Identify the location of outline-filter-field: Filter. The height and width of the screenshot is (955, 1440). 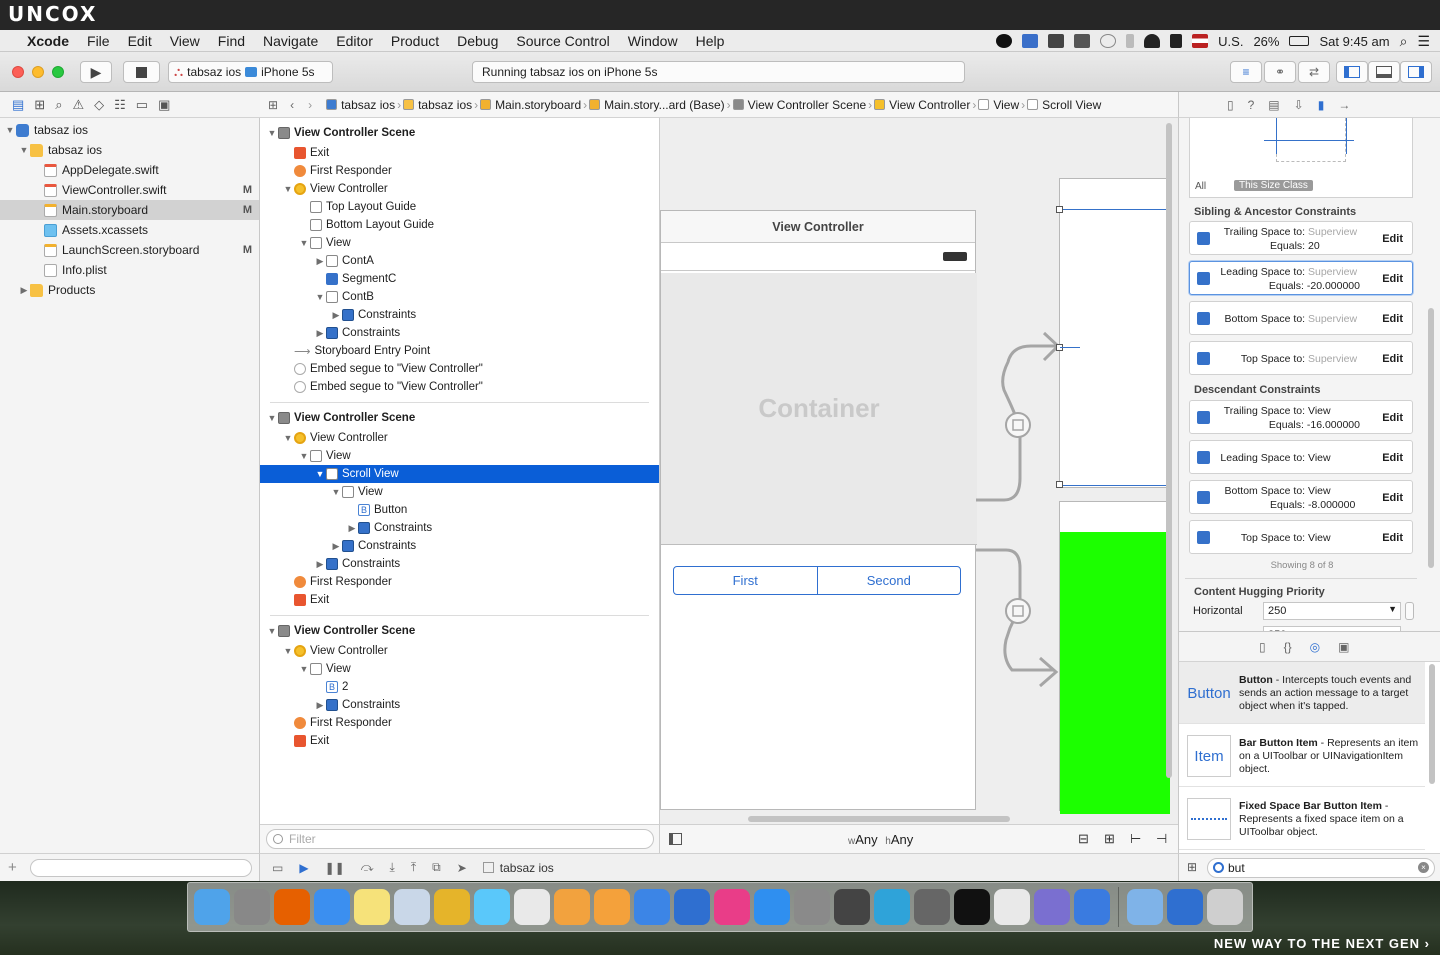
(460, 839).